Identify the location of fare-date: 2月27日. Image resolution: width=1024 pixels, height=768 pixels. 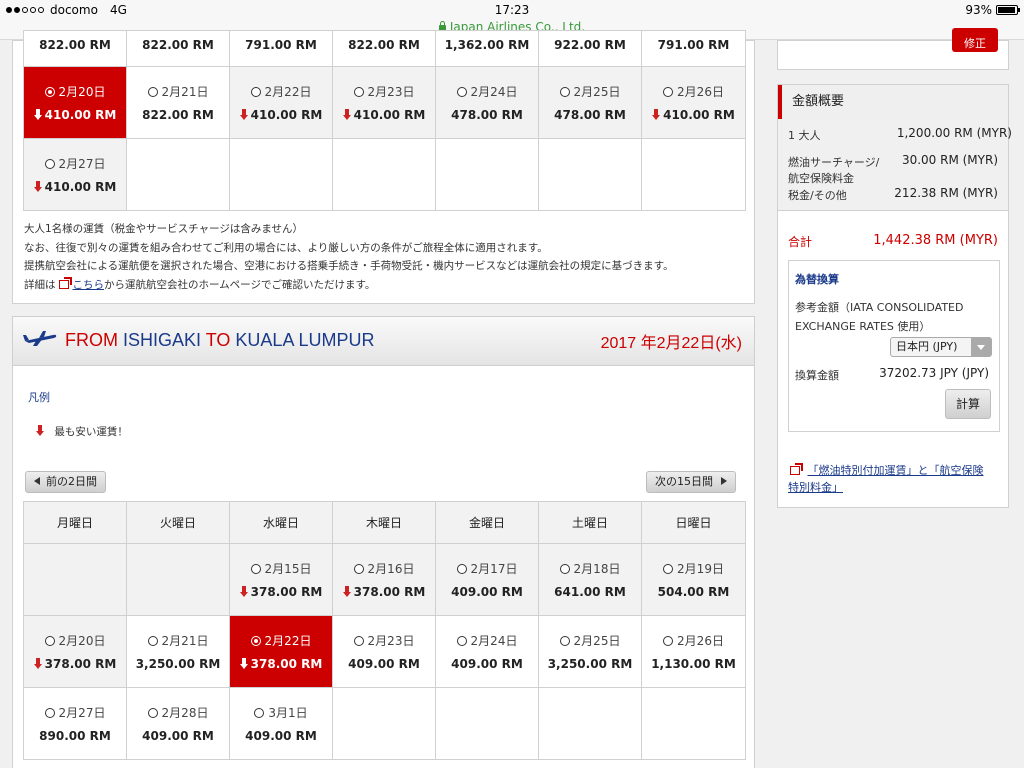
(75, 712).